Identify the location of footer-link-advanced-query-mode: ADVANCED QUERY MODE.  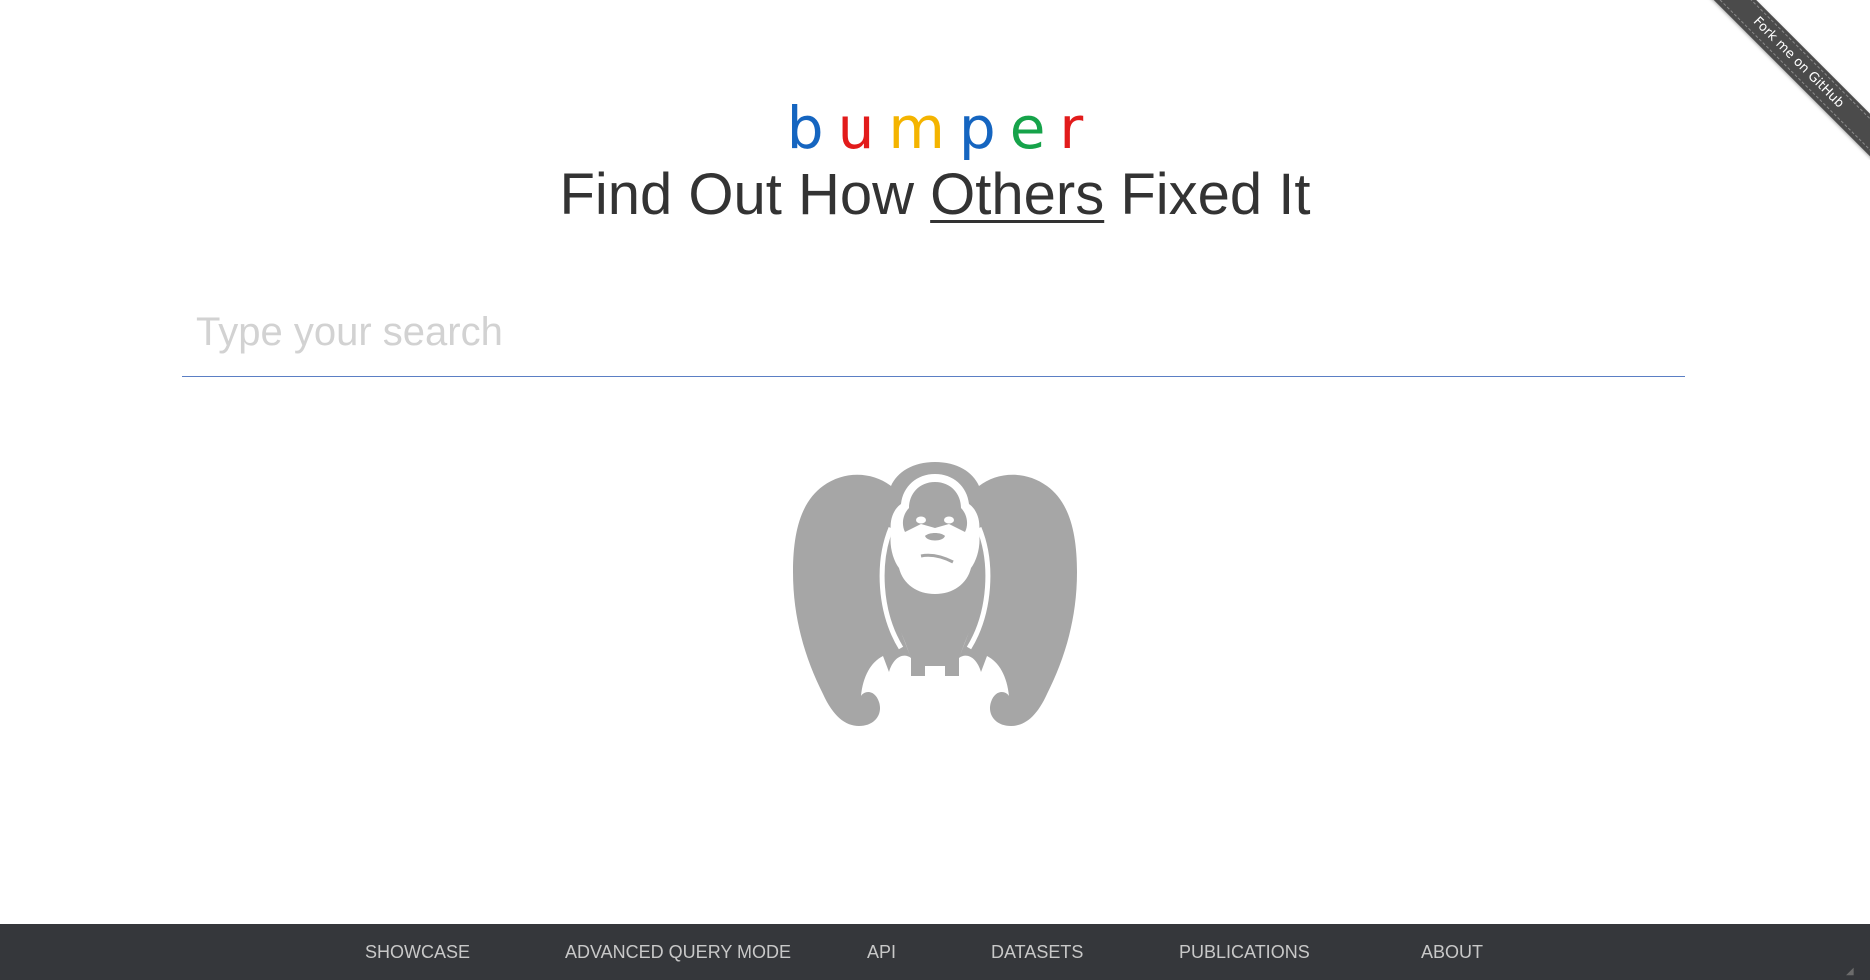
(678, 952).